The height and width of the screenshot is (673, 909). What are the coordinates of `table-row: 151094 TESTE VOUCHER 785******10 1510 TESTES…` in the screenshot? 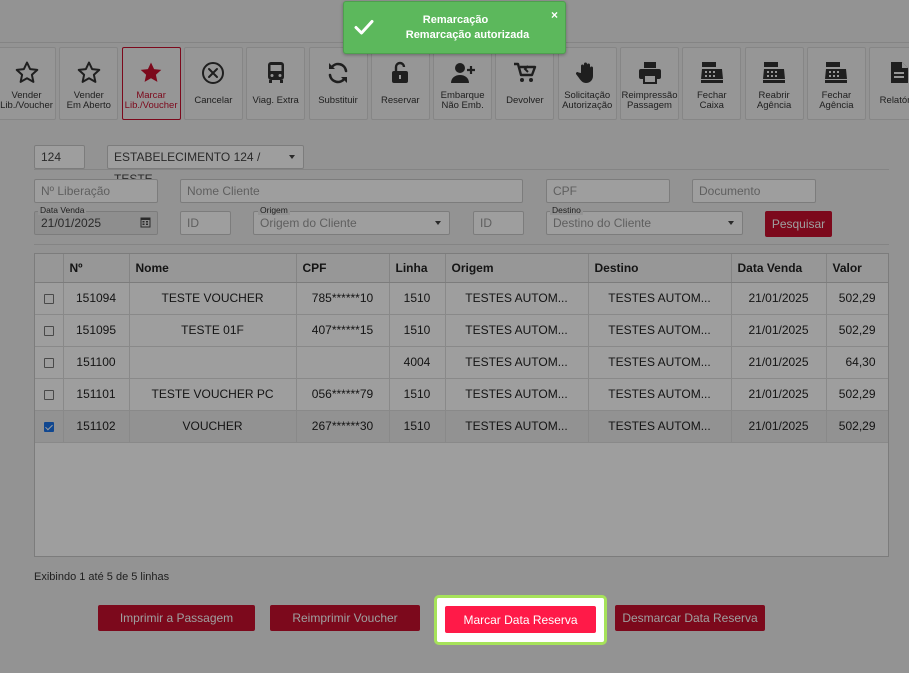 It's located at (461, 298).